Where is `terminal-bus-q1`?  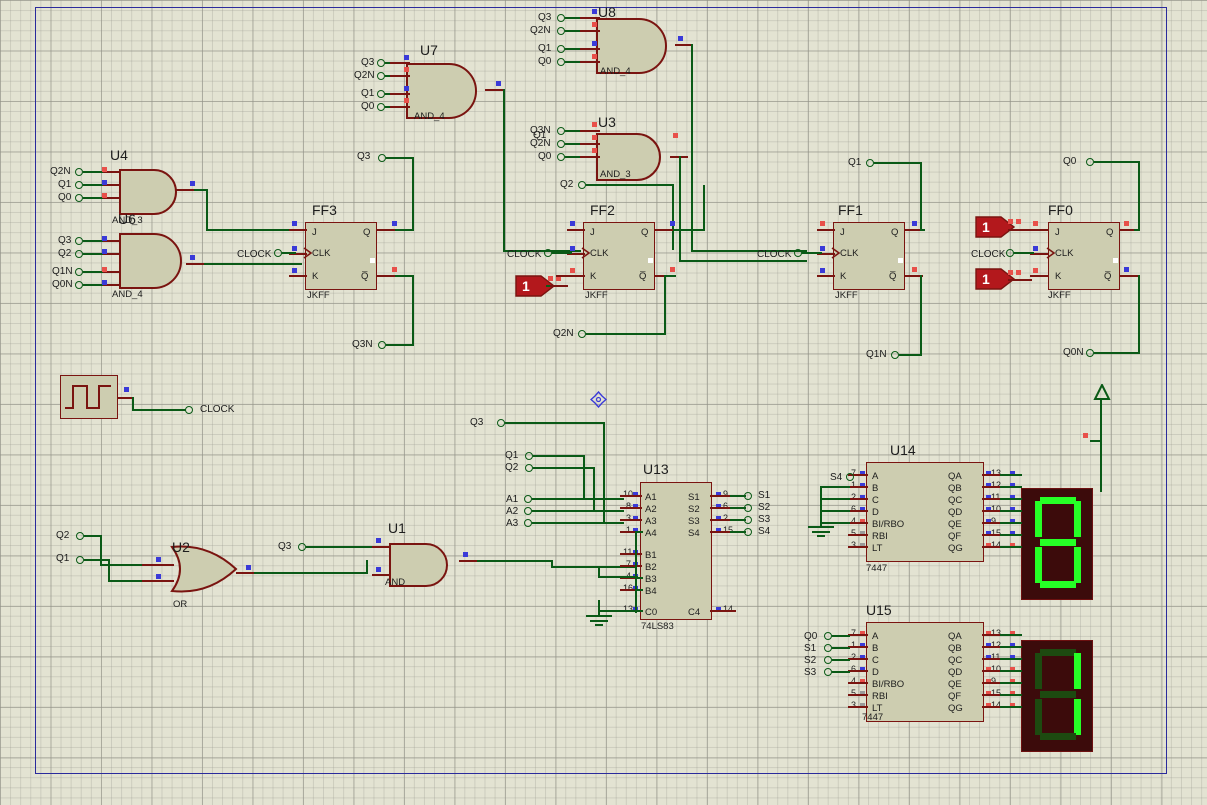
terminal-bus-q1 is located at coordinates (529, 456).